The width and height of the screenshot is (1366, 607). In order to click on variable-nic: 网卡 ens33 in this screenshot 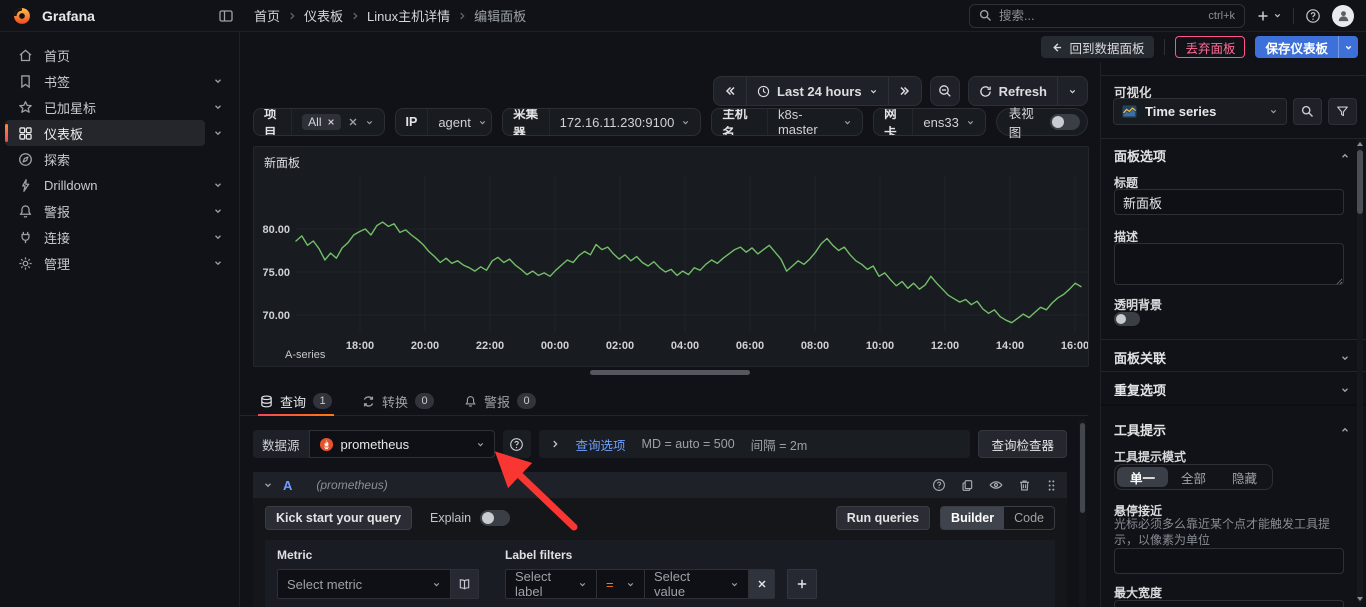, I will do `click(929, 122)`.